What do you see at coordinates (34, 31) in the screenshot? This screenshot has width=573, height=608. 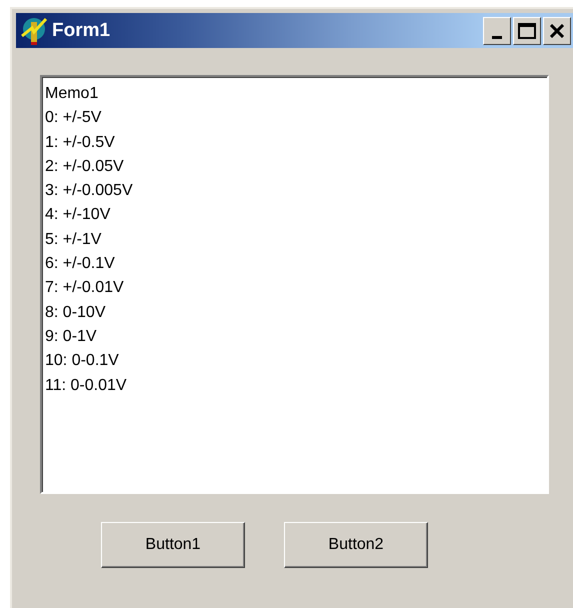 I see `app-icon` at bounding box center [34, 31].